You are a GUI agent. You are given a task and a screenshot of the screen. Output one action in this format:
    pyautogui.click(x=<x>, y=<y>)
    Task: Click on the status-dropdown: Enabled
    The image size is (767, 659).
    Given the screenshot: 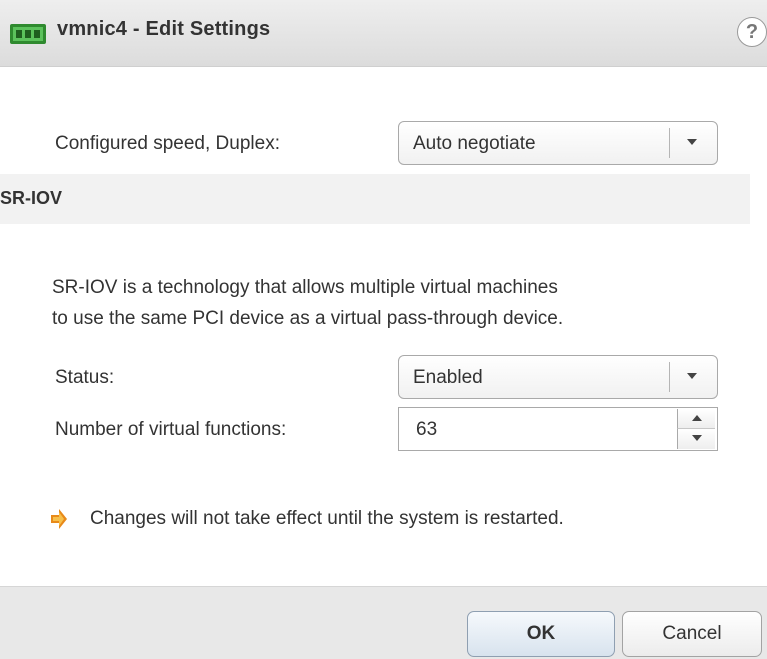 What is the action you would take?
    pyautogui.click(x=558, y=377)
    